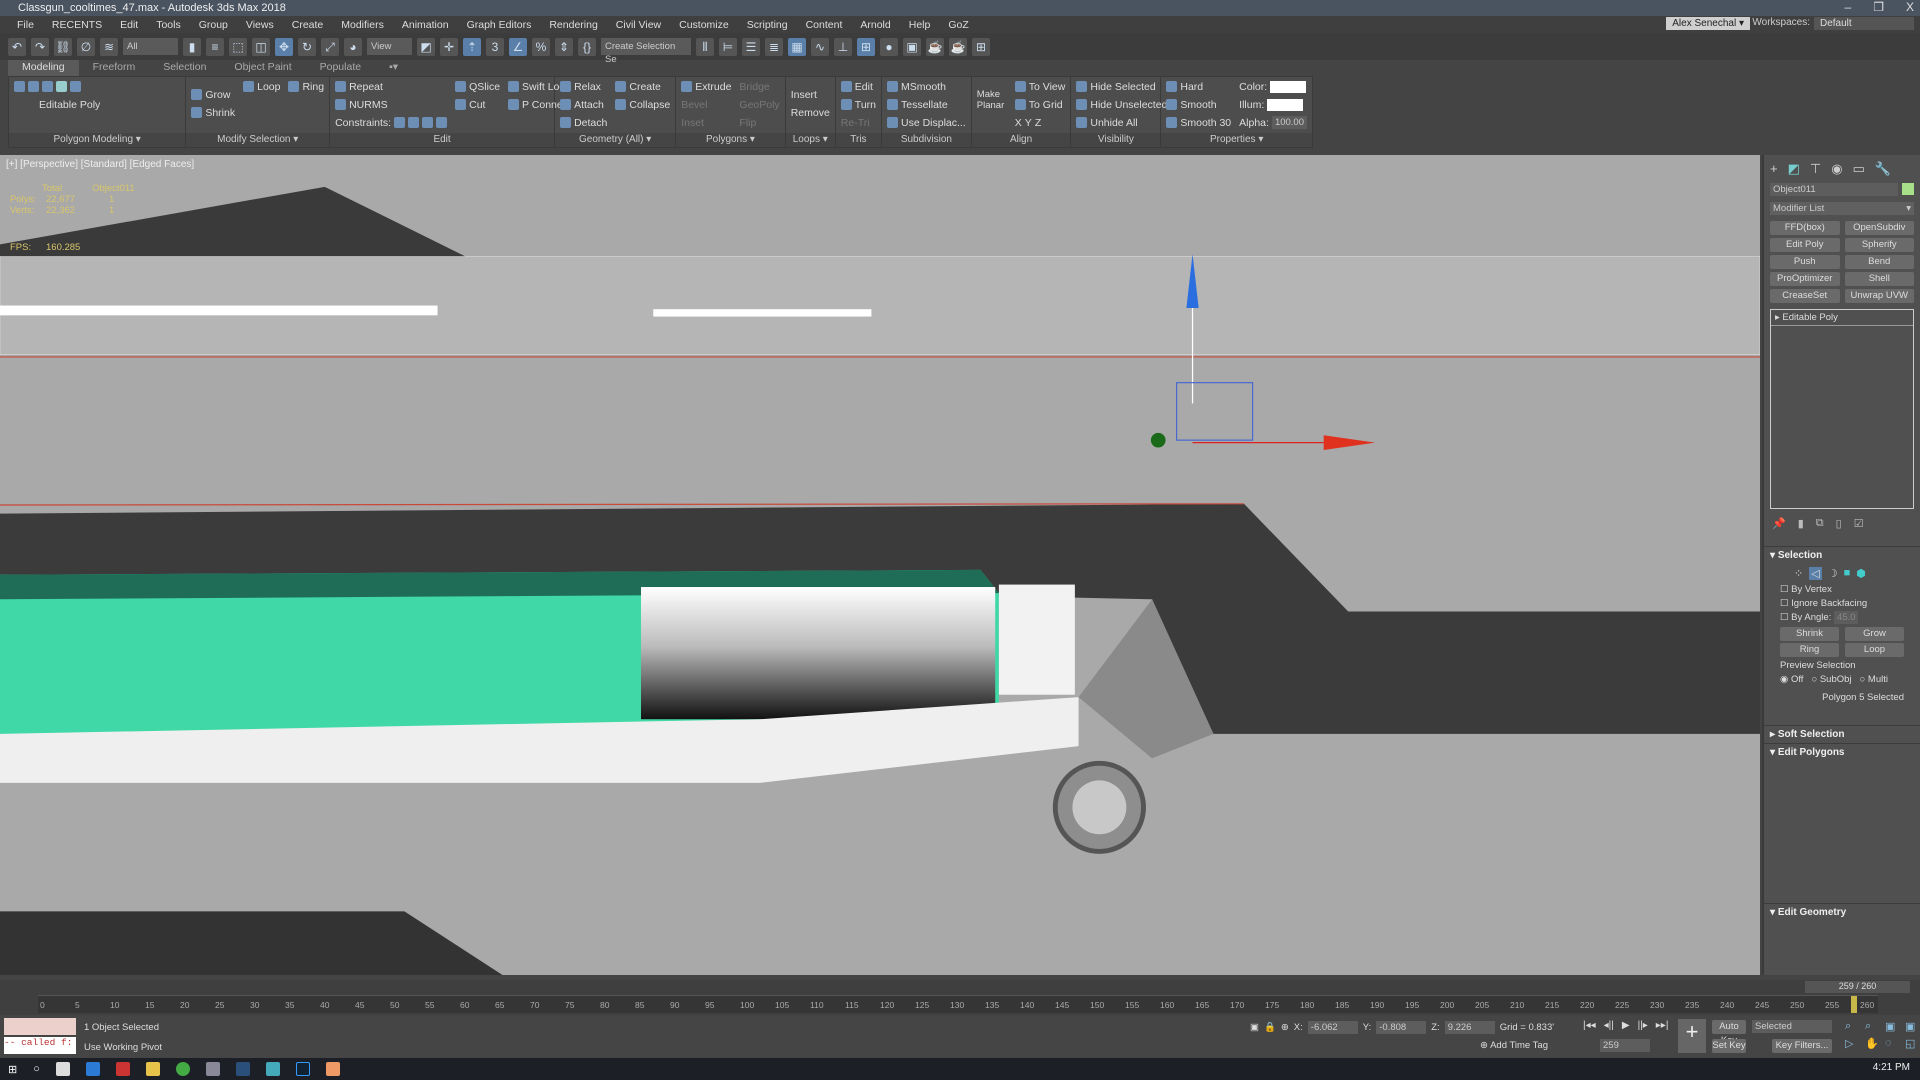 The image size is (1920, 1080). Describe the element at coordinates (642, 86) in the screenshot. I see `create-button: Create` at that location.